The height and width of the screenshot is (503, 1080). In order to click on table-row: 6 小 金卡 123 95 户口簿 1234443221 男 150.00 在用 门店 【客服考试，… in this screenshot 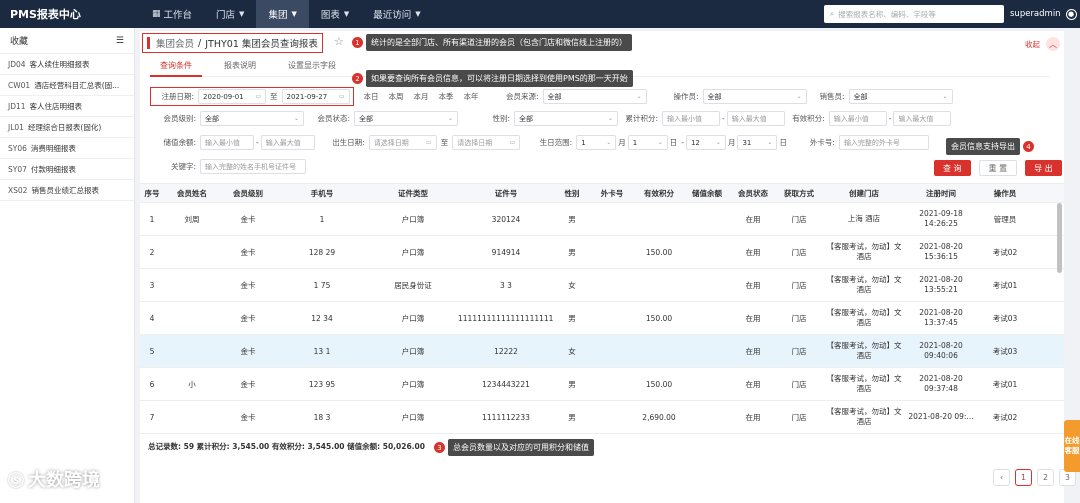, I will do `click(602, 384)`.